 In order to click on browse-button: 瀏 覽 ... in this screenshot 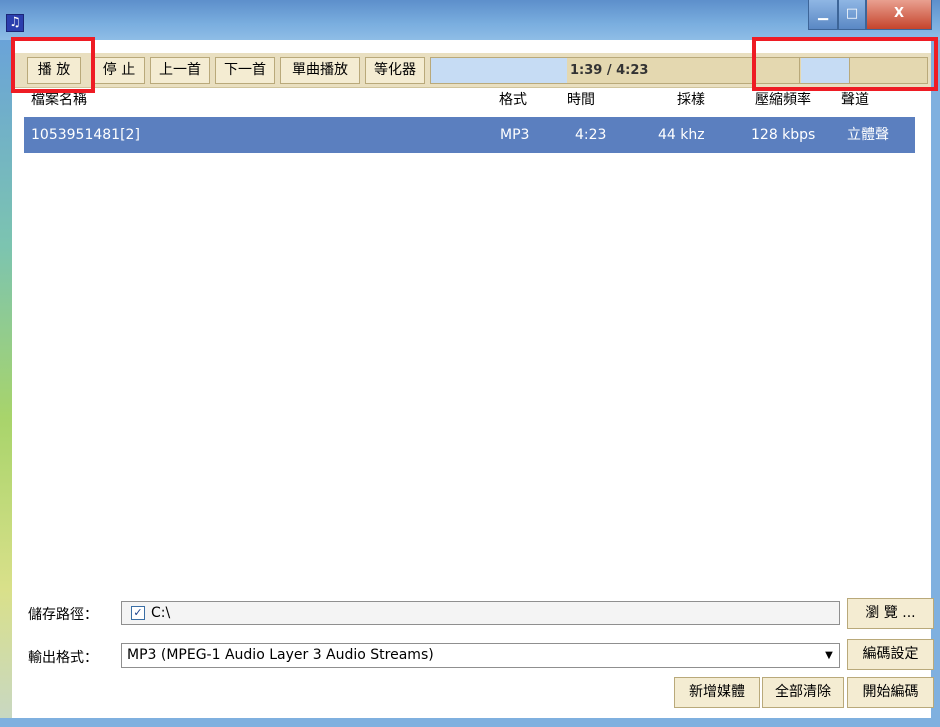, I will do `click(890, 613)`.